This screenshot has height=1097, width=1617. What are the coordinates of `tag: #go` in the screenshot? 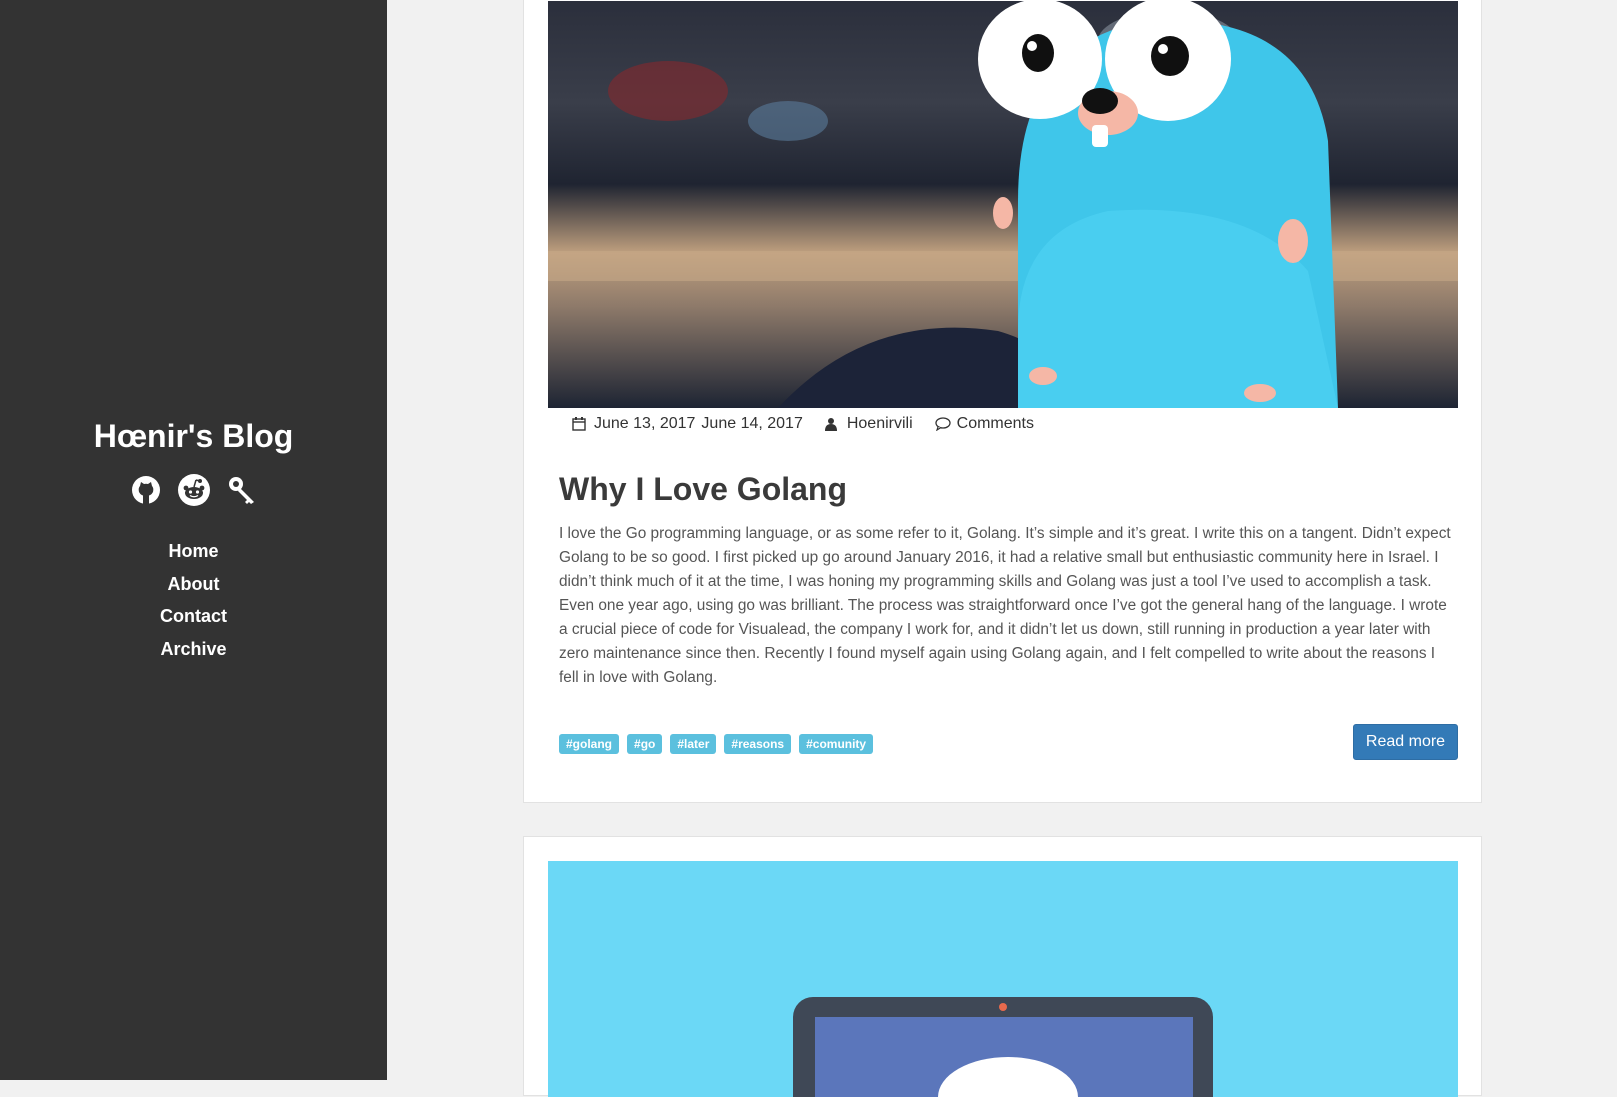 It's located at (645, 744).